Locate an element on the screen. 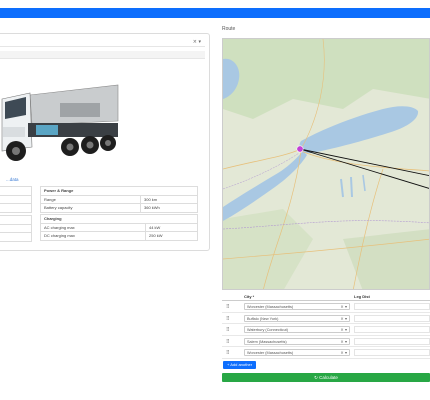 The height and width of the screenshot is (400, 430). city-row: ⠿ Buffalo (New York) × ▾ is located at coordinates (326, 318).